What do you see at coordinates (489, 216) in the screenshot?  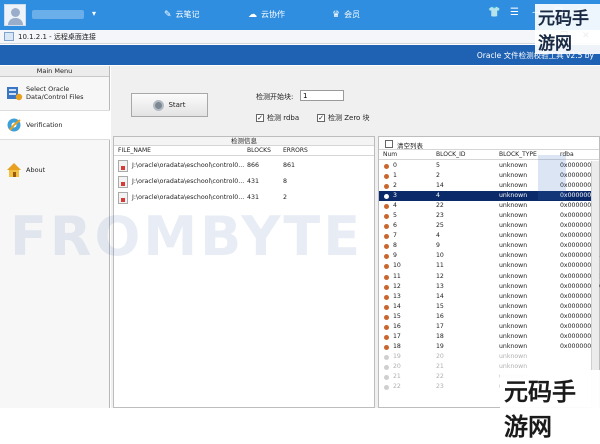 I see `list-item: 5 23 unknown 0x00000017` at bounding box center [489, 216].